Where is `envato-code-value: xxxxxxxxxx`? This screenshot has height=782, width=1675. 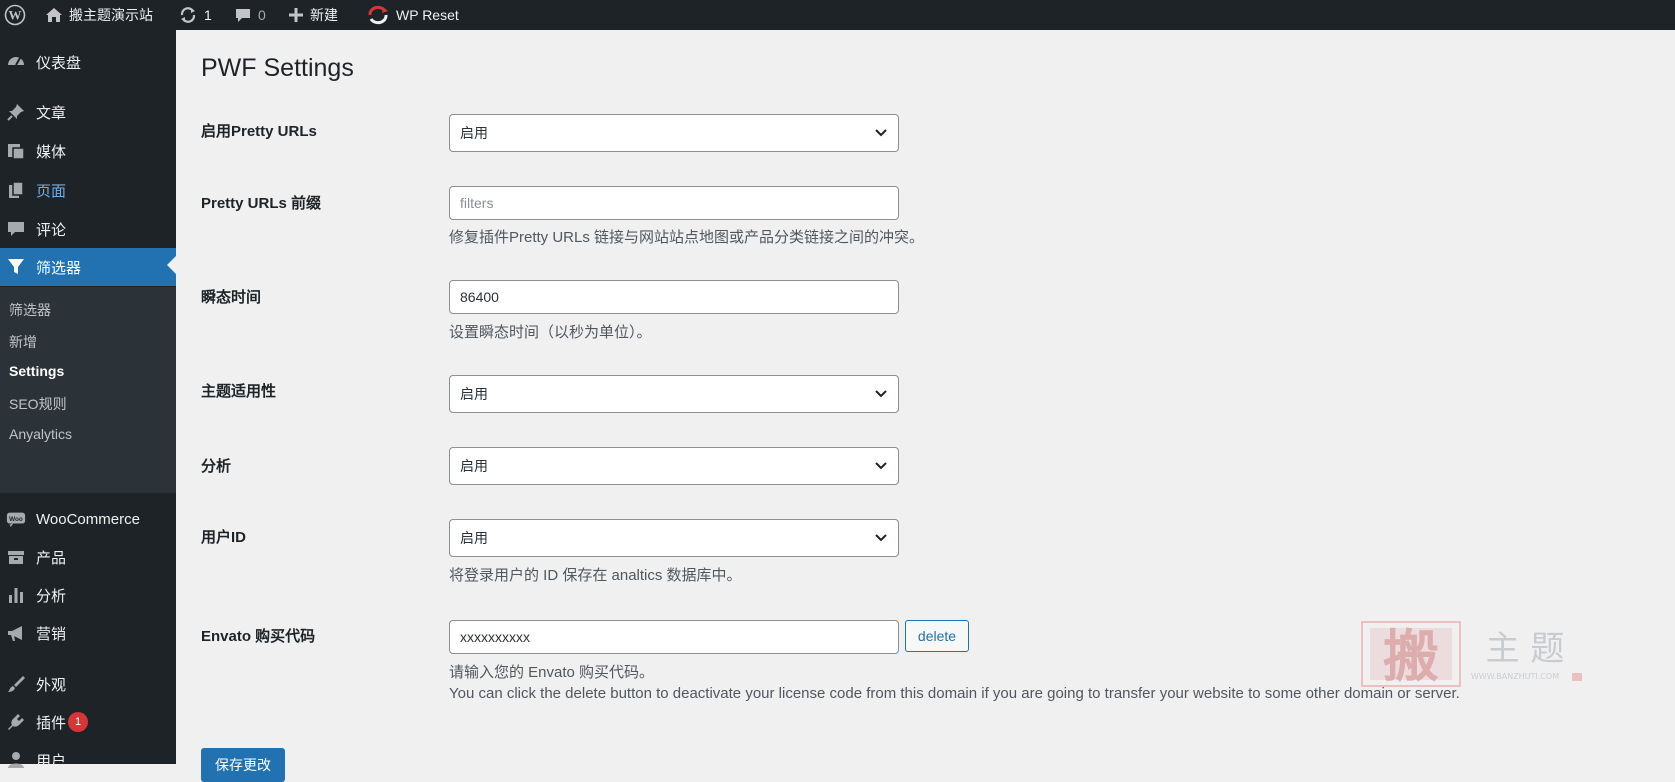 envato-code-value: xxxxxxxxxx is located at coordinates (495, 637).